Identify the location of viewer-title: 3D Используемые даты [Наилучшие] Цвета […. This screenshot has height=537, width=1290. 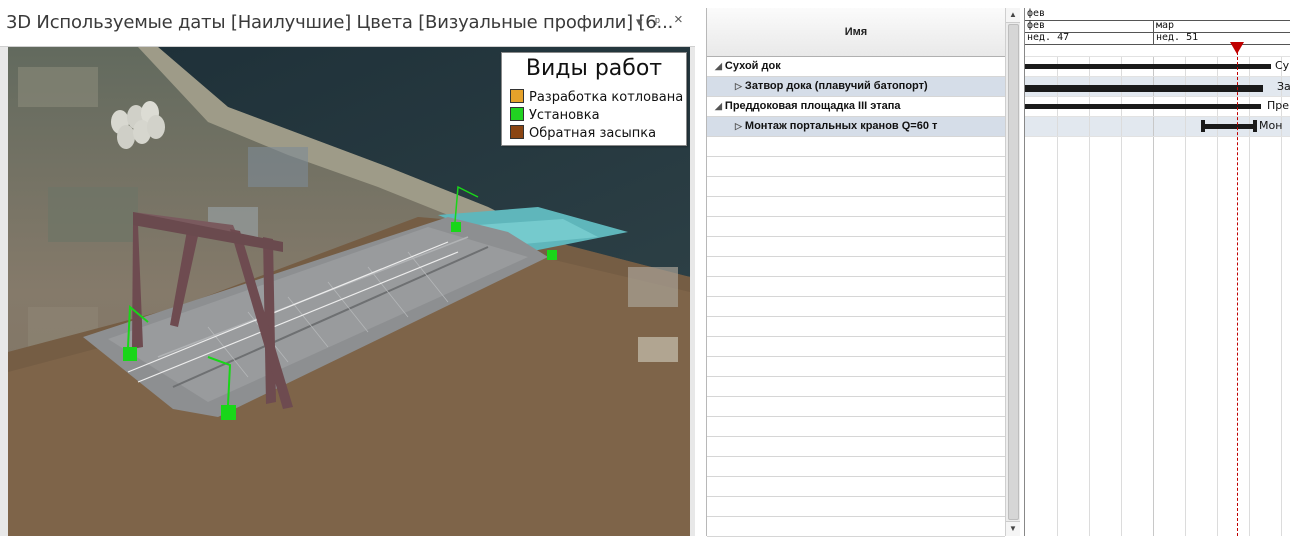
(340, 22).